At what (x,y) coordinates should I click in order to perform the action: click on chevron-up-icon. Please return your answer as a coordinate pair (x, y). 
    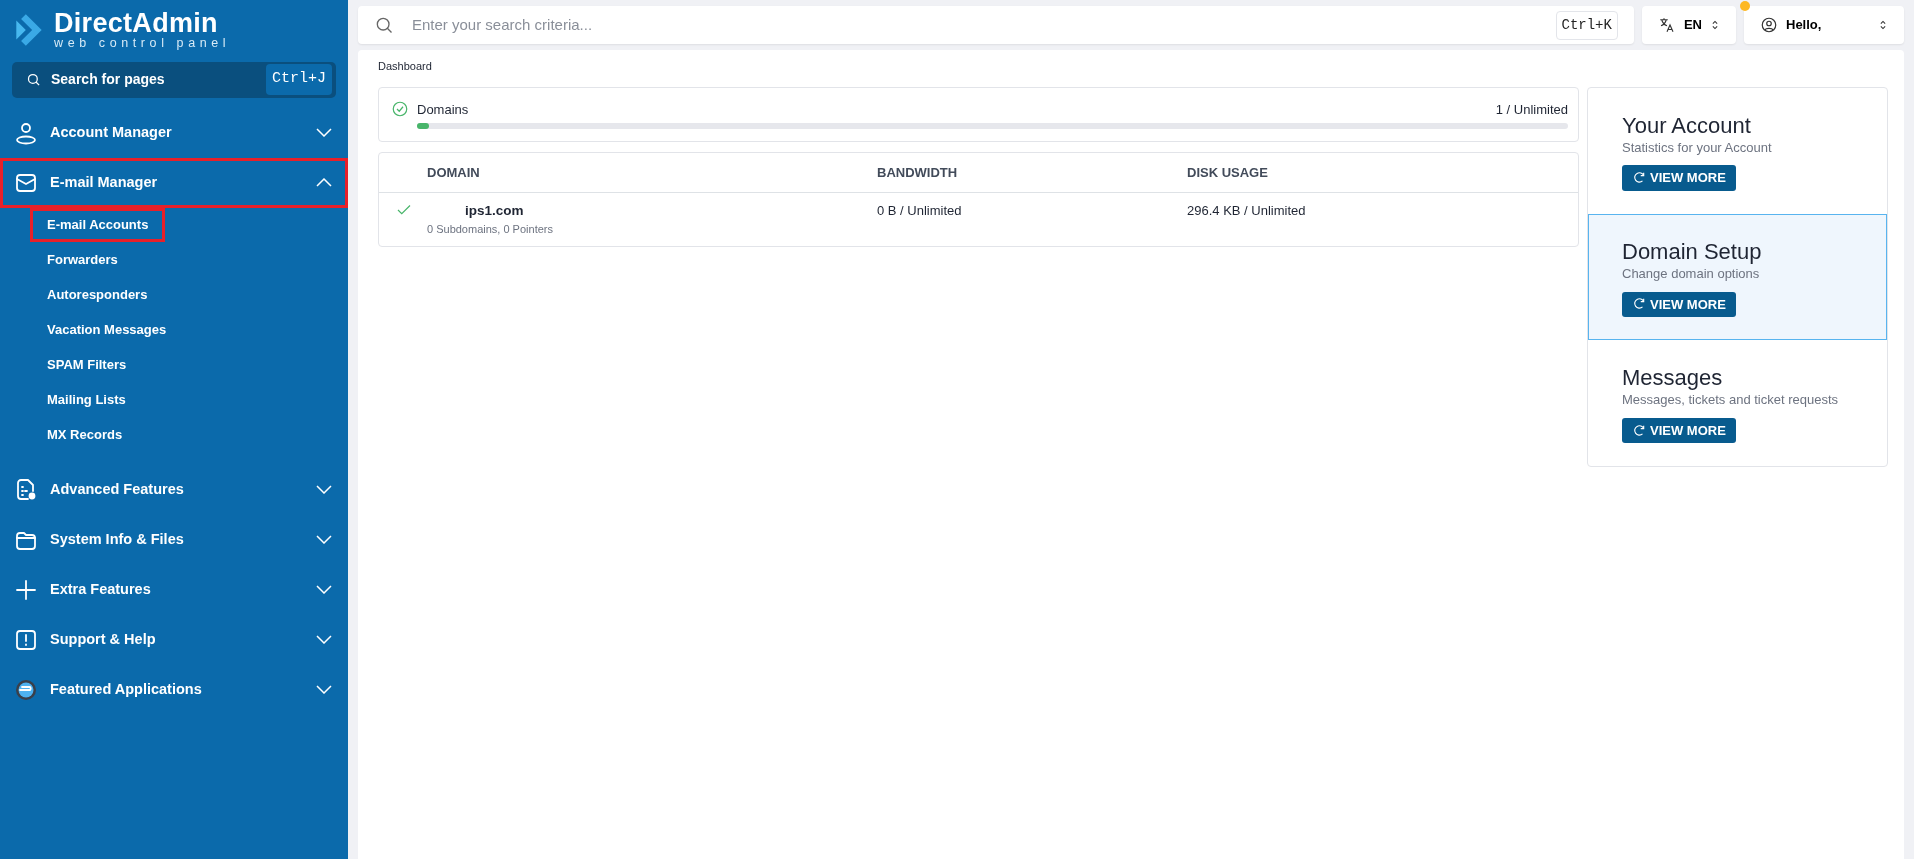
    Looking at the image, I should click on (324, 182).